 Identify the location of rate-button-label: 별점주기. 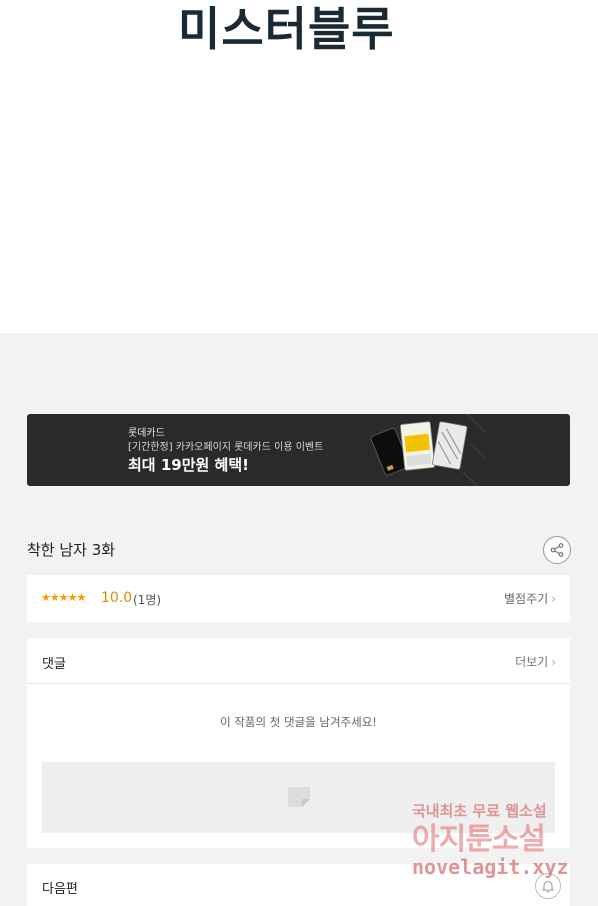
(526, 599).